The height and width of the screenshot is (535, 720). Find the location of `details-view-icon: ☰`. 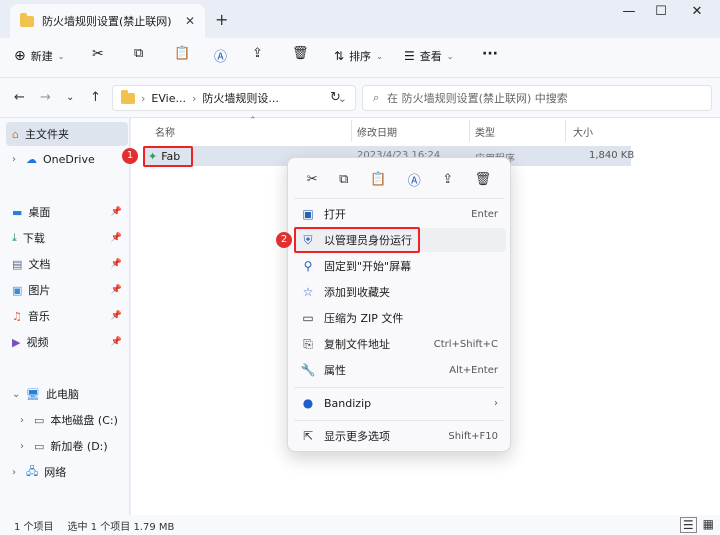

details-view-icon: ☰ is located at coordinates (688, 525).